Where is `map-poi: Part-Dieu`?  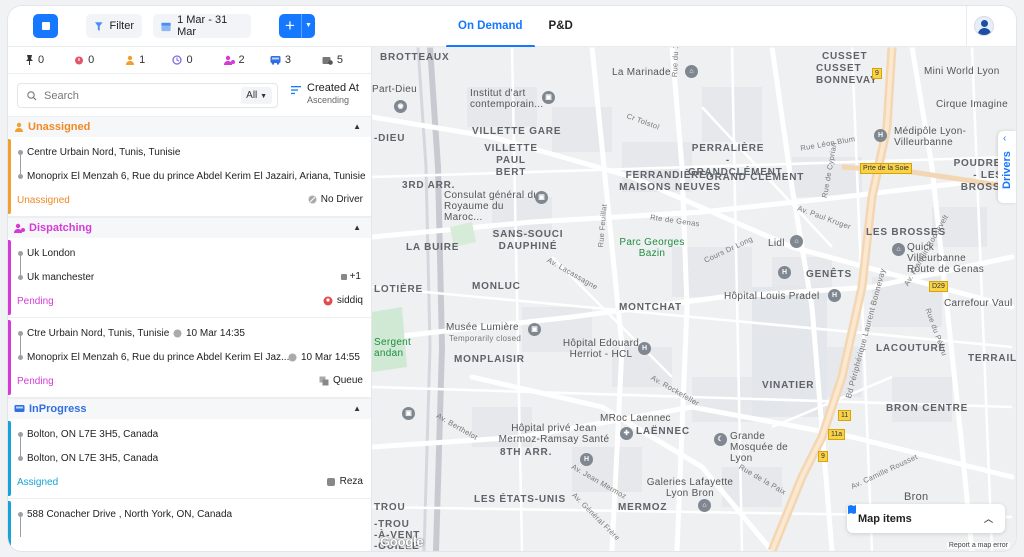
map-poi: Part-Dieu is located at coordinates (394, 89).